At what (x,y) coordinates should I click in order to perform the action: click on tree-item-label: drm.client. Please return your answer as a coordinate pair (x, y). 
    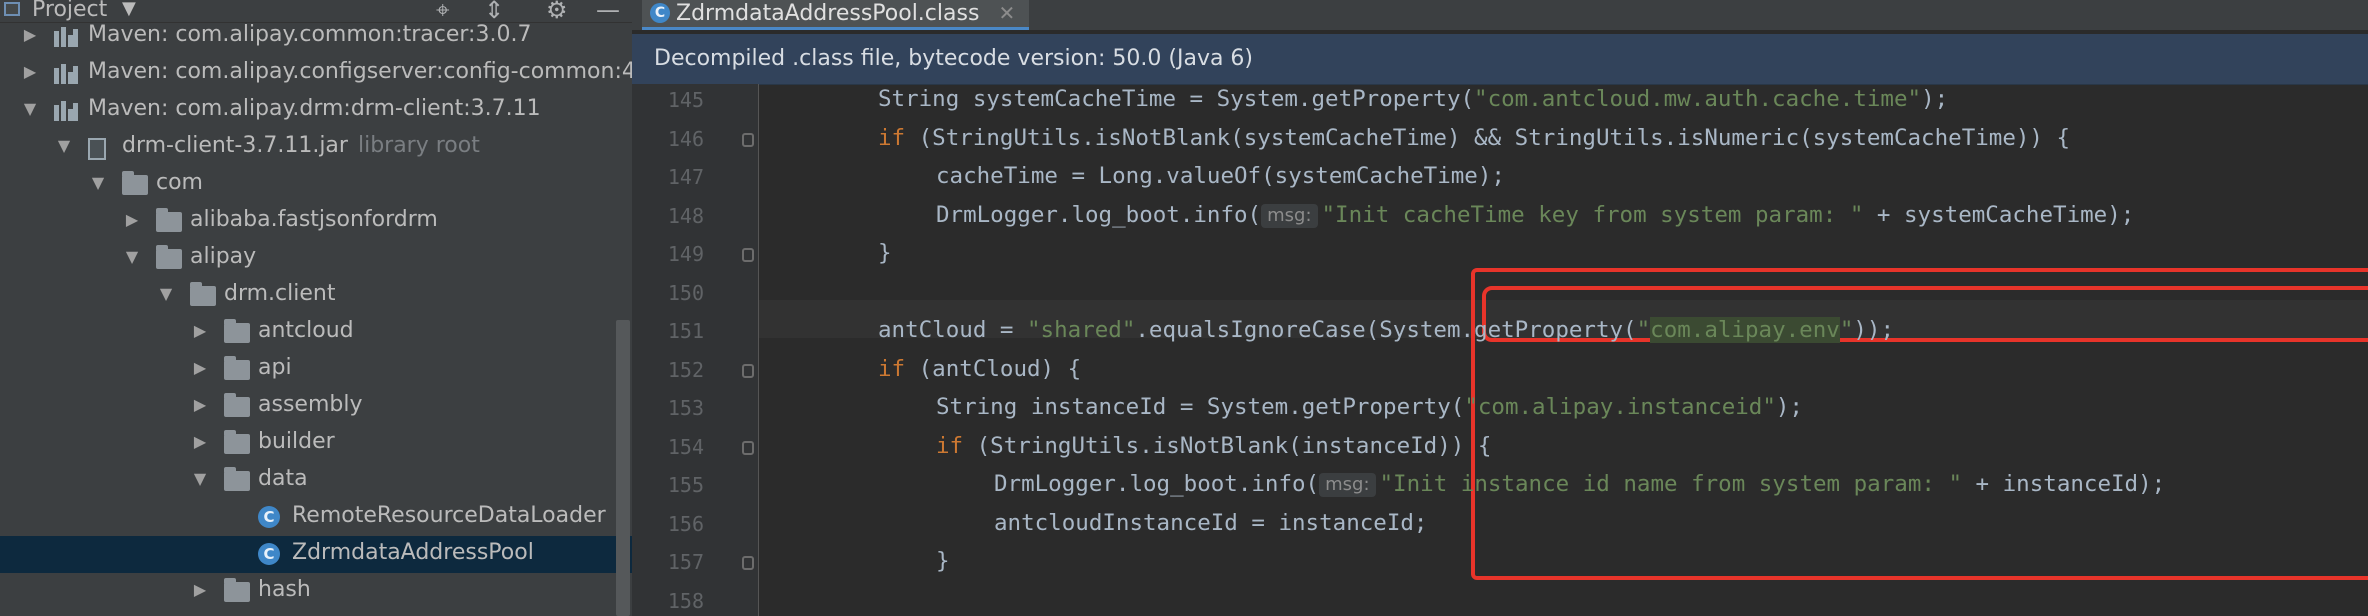
    Looking at the image, I should click on (280, 293).